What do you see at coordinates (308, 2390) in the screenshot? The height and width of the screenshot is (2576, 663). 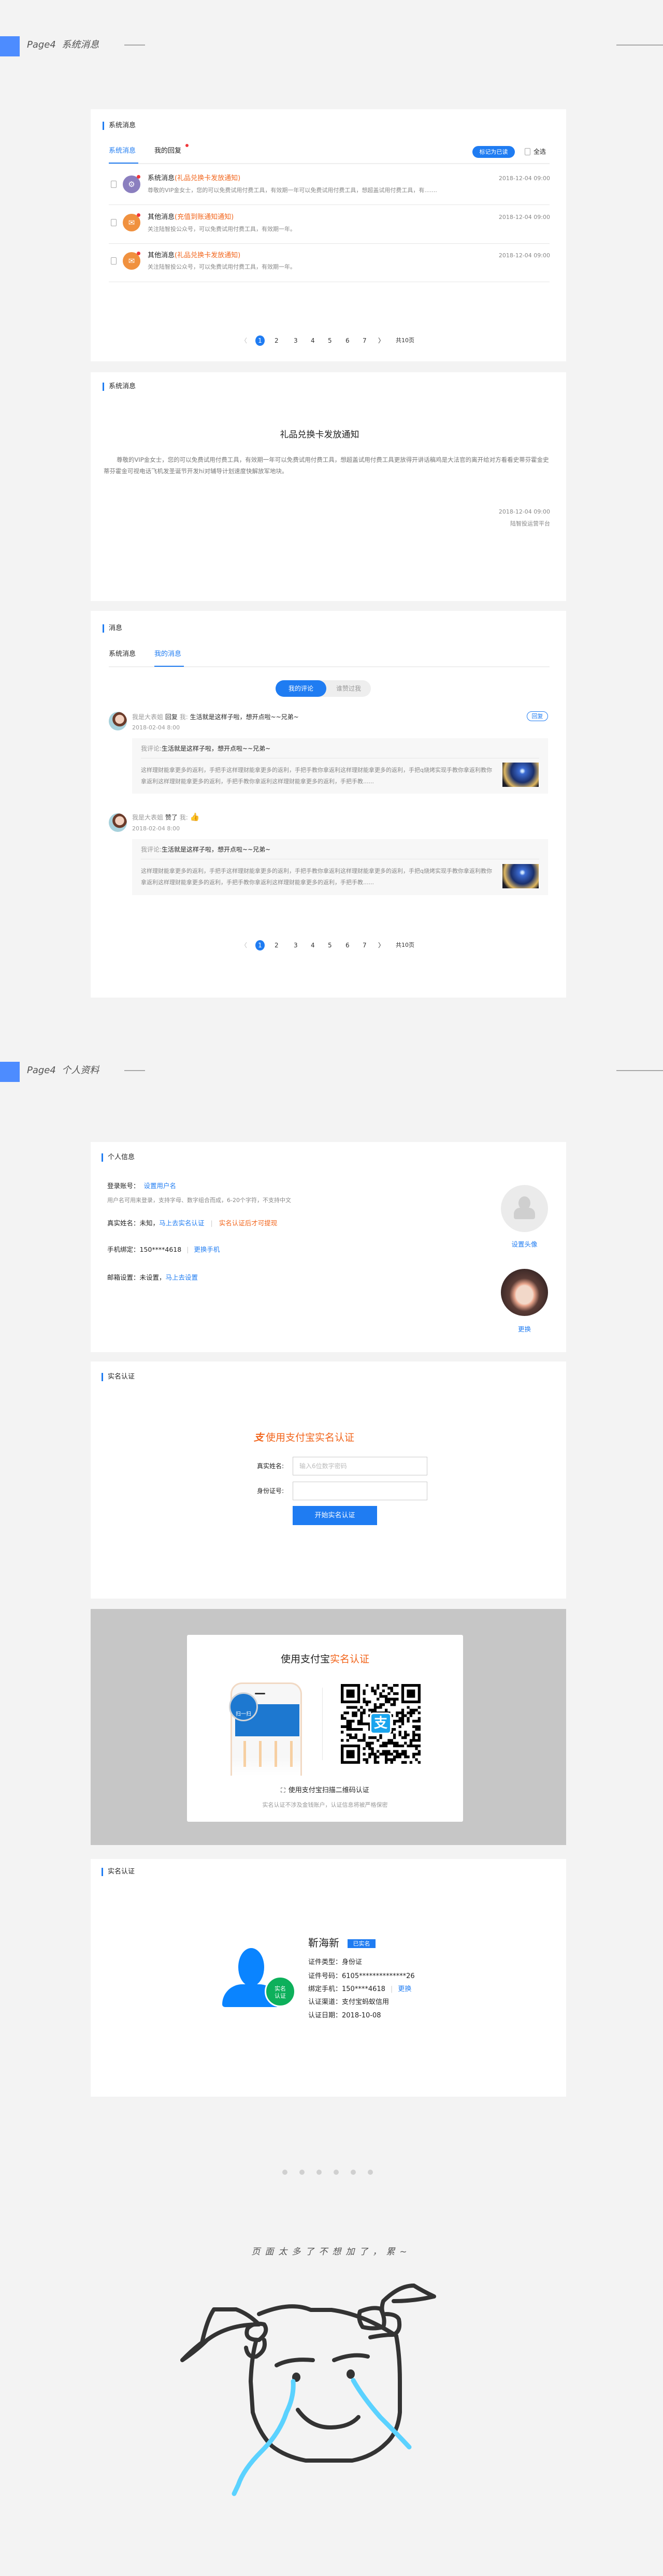 I see `crying-face-doodle` at bounding box center [308, 2390].